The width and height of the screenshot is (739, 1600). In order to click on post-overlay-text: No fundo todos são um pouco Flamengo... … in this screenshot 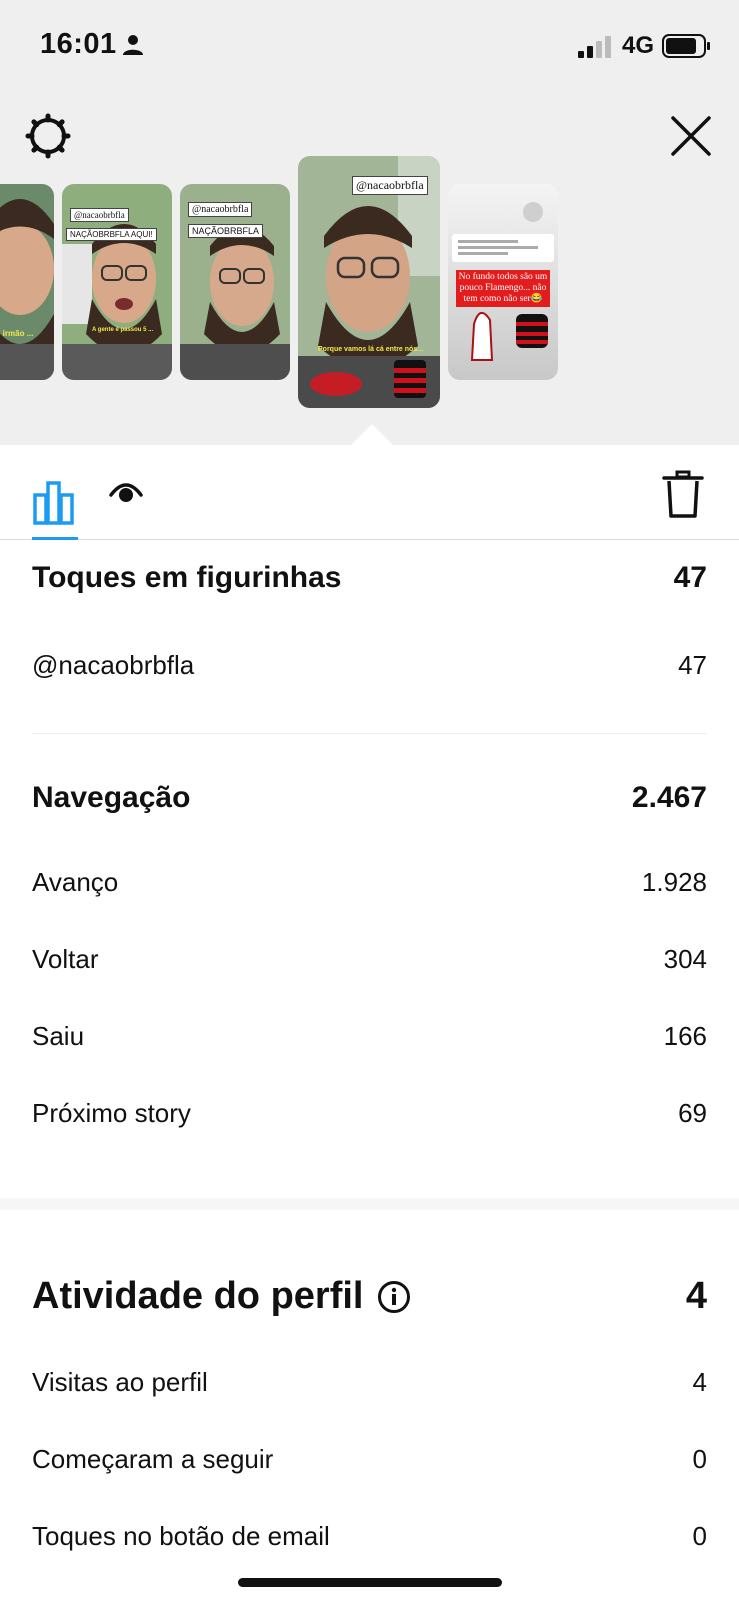, I will do `click(503, 288)`.